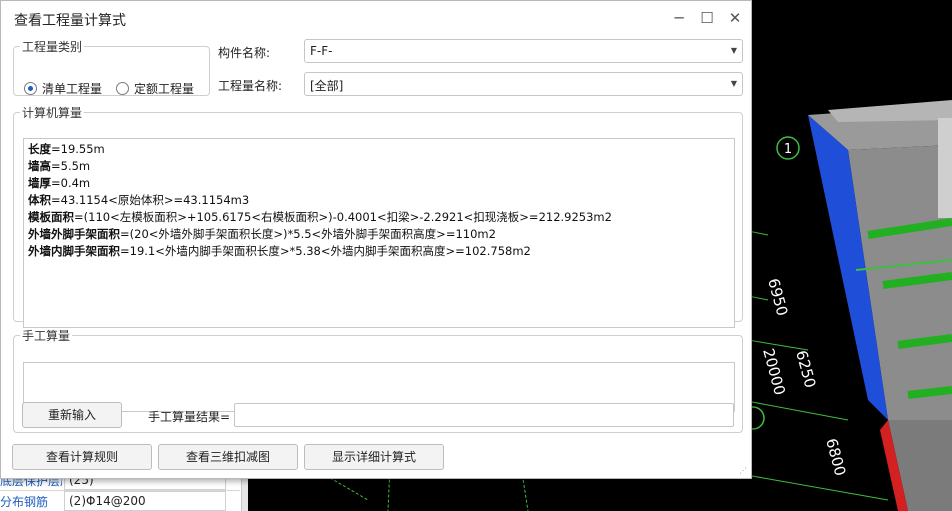  What do you see at coordinates (74, 234) in the screenshot?
I see `calc-line-name: 外墙外脚手架面积` at bounding box center [74, 234].